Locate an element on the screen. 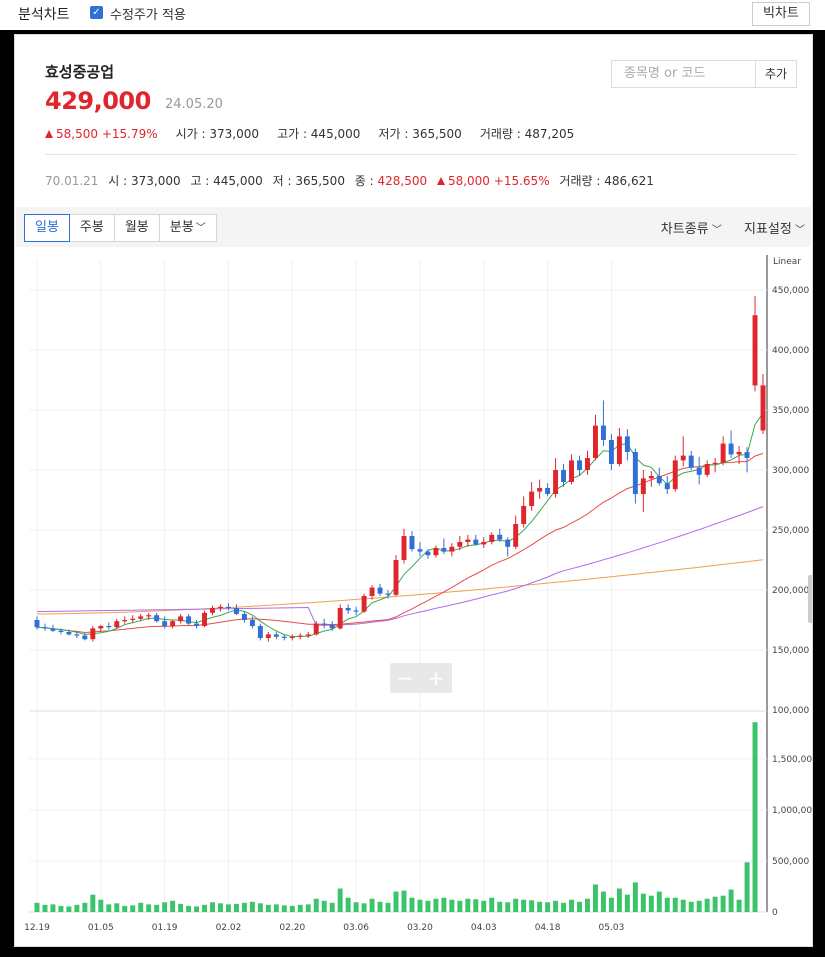  big-chart-button: 빅차트 is located at coordinates (781, 14).